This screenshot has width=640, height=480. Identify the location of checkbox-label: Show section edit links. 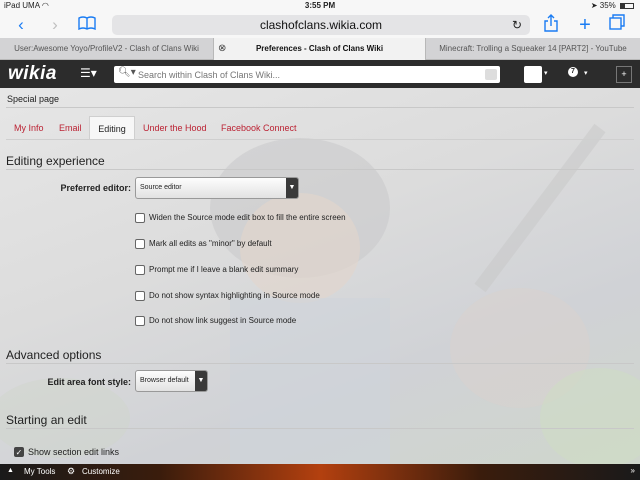
(74, 452).